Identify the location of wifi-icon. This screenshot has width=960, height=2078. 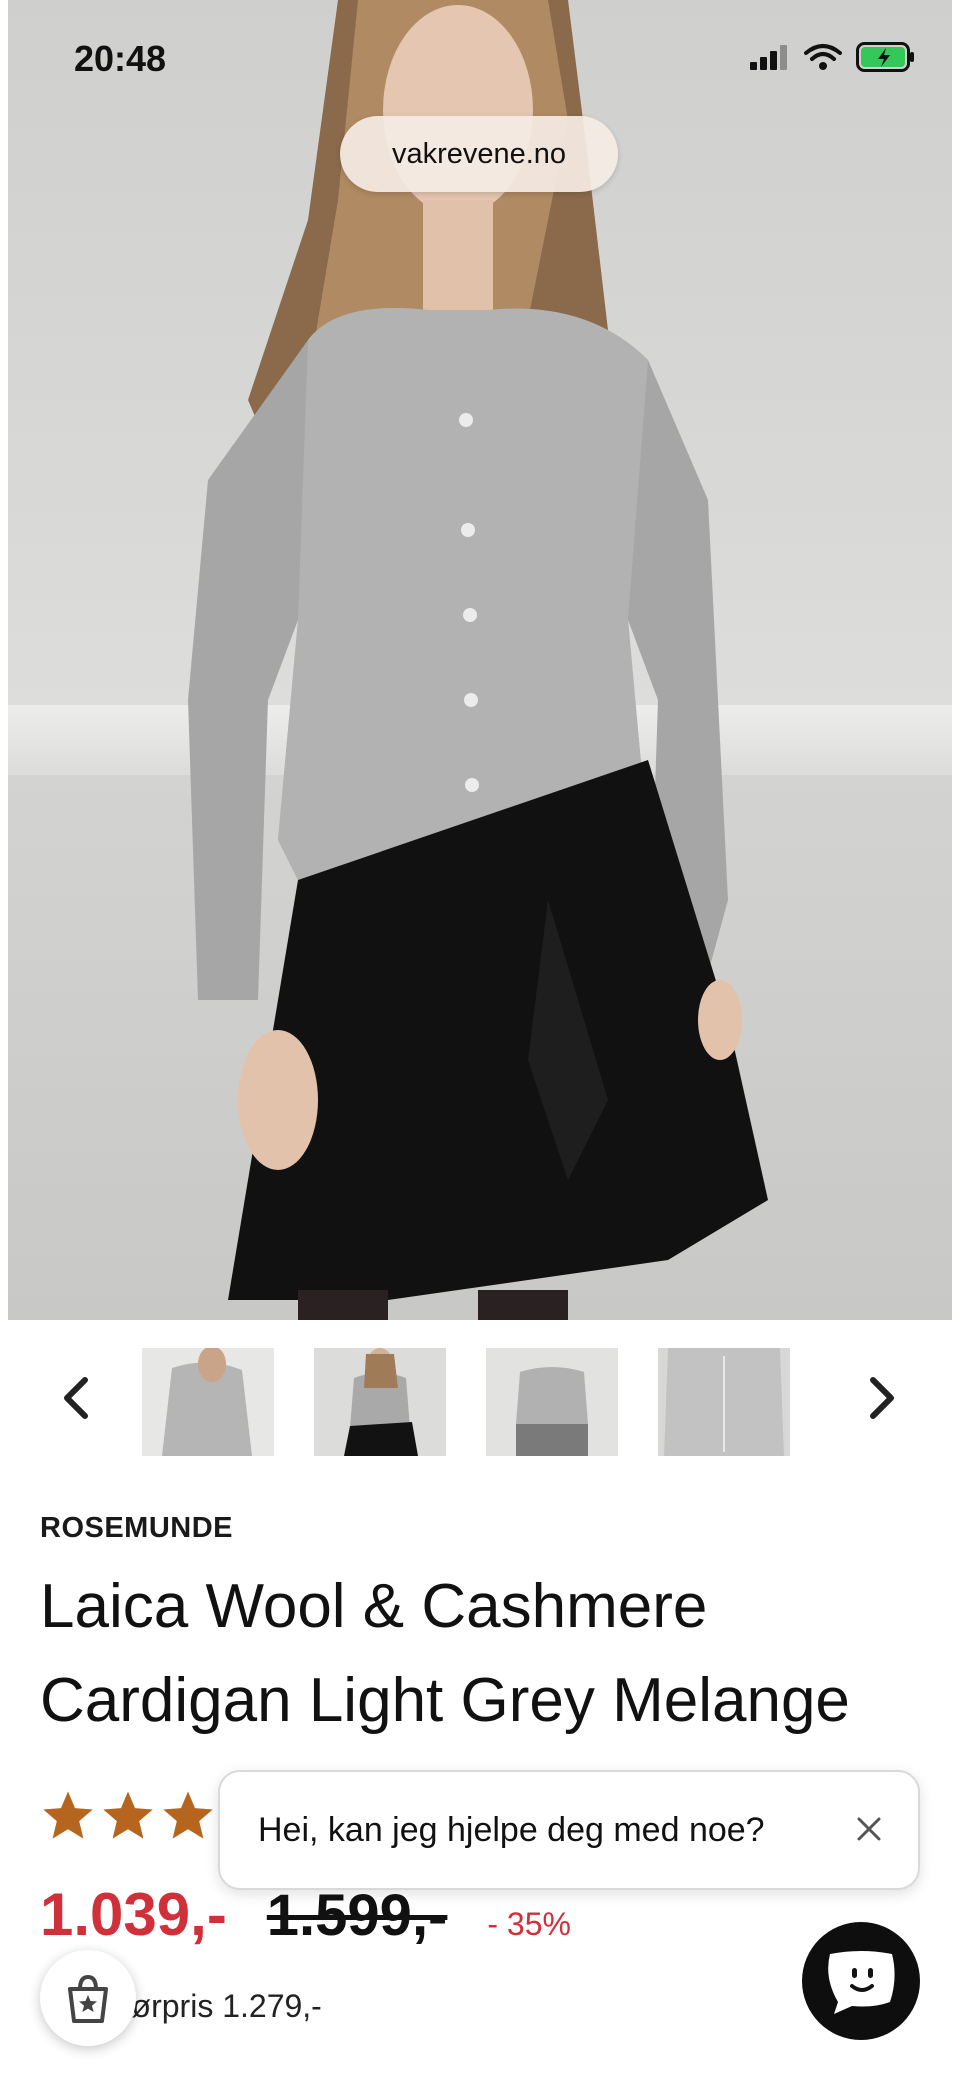
(823, 57).